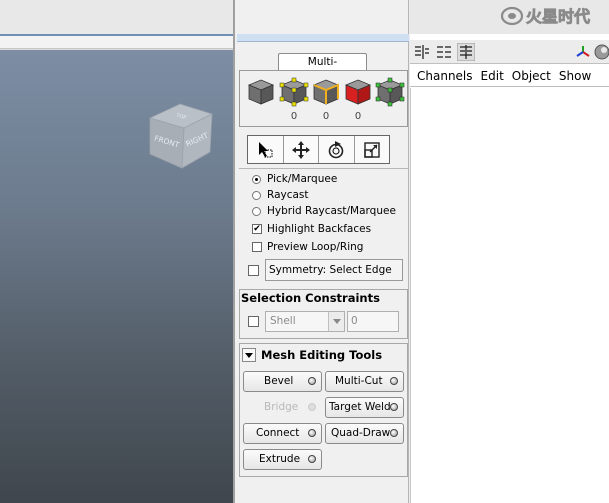 The height and width of the screenshot is (503, 609). What do you see at coordinates (444, 52) in the screenshot?
I see `attribute-editor-layout-icon` at bounding box center [444, 52].